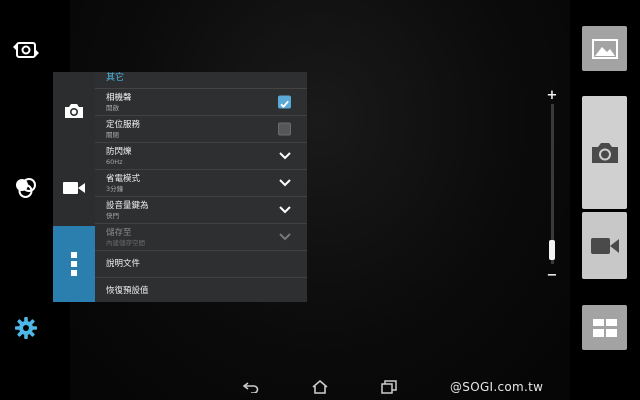 This screenshot has height=400, width=640. I want to click on shutter-button, so click(604, 152).